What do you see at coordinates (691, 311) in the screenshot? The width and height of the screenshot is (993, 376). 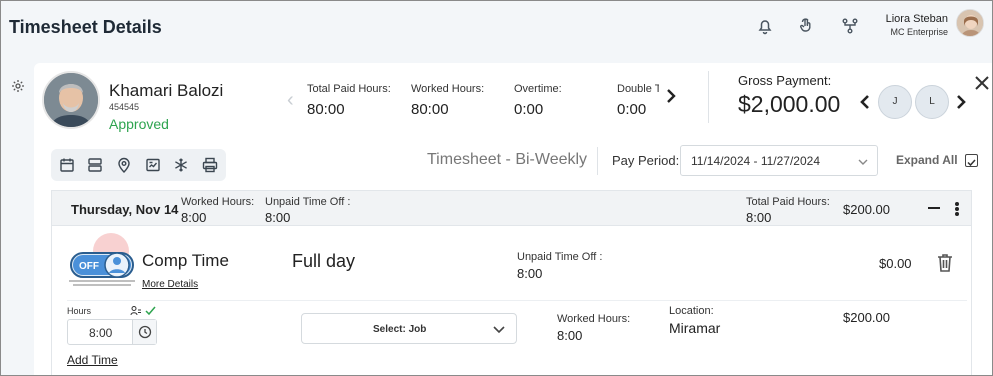 I see `location-label: Location:` at bounding box center [691, 311].